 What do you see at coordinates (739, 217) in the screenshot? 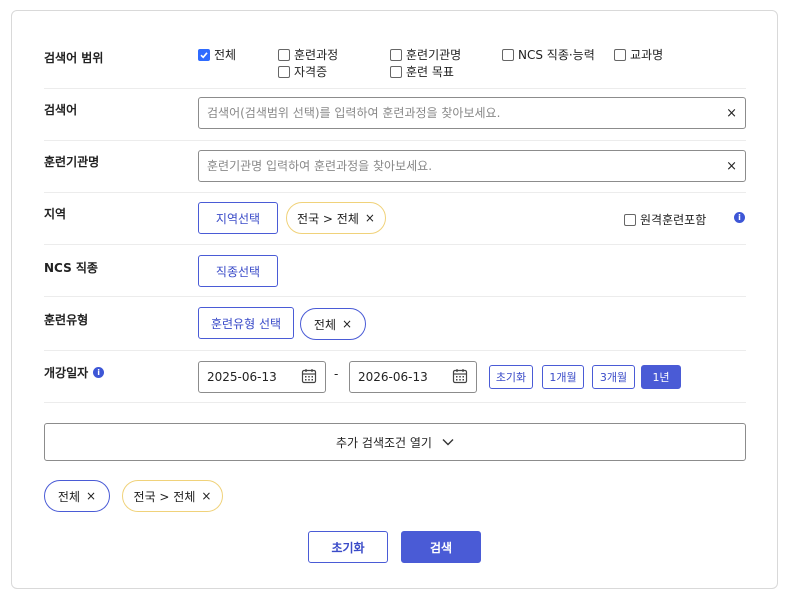
I see `remote-info-icon: i` at bounding box center [739, 217].